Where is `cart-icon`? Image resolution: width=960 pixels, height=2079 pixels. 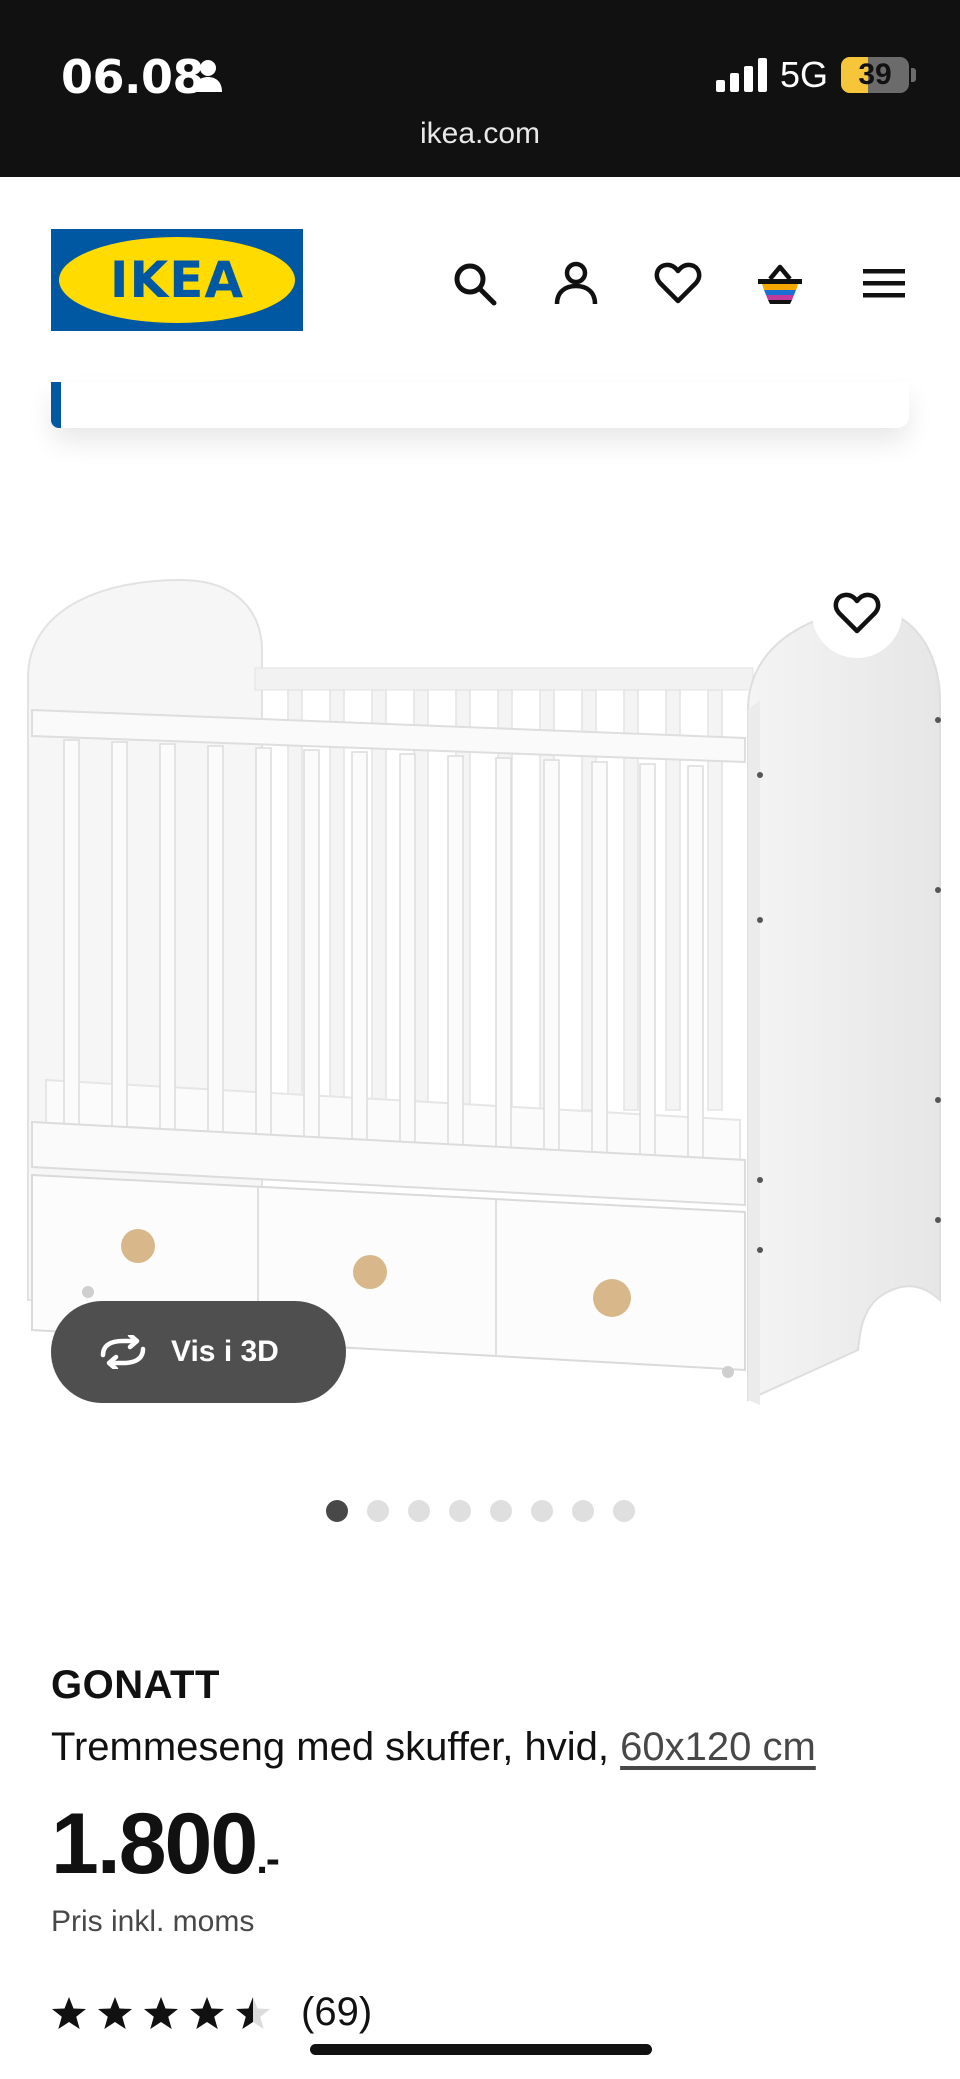 cart-icon is located at coordinates (780, 283).